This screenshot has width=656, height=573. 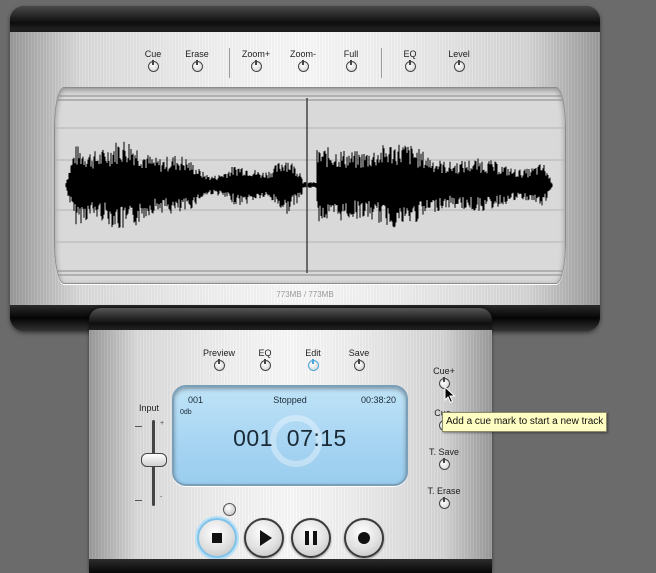 I want to click on record-button, so click(x=364, y=538).